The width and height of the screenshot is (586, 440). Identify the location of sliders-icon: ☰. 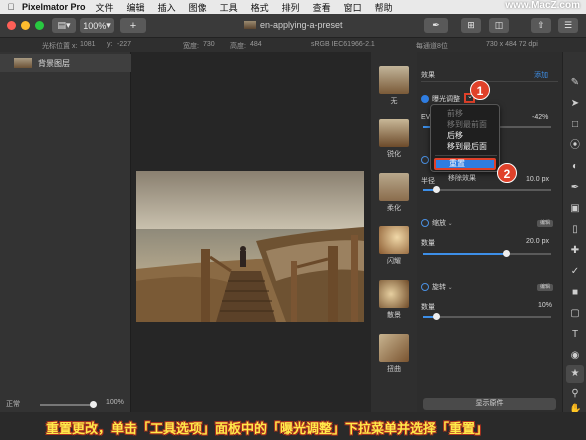
(568, 25).